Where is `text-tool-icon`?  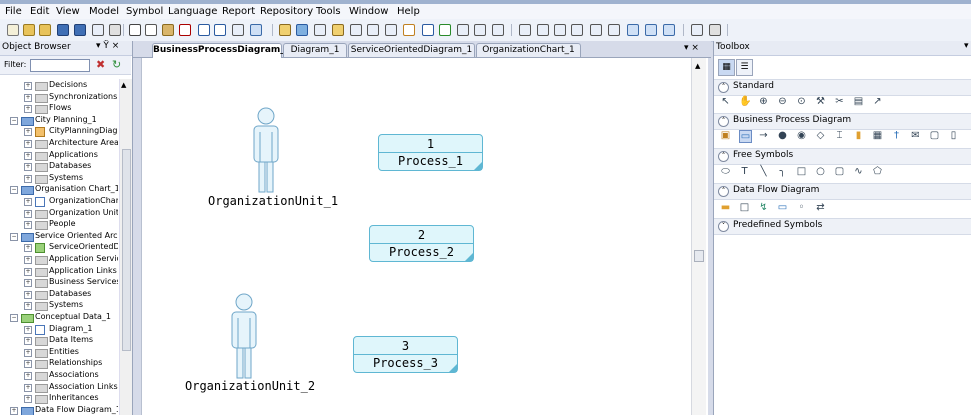 text-tool-icon is located at coordinates (444, 29).